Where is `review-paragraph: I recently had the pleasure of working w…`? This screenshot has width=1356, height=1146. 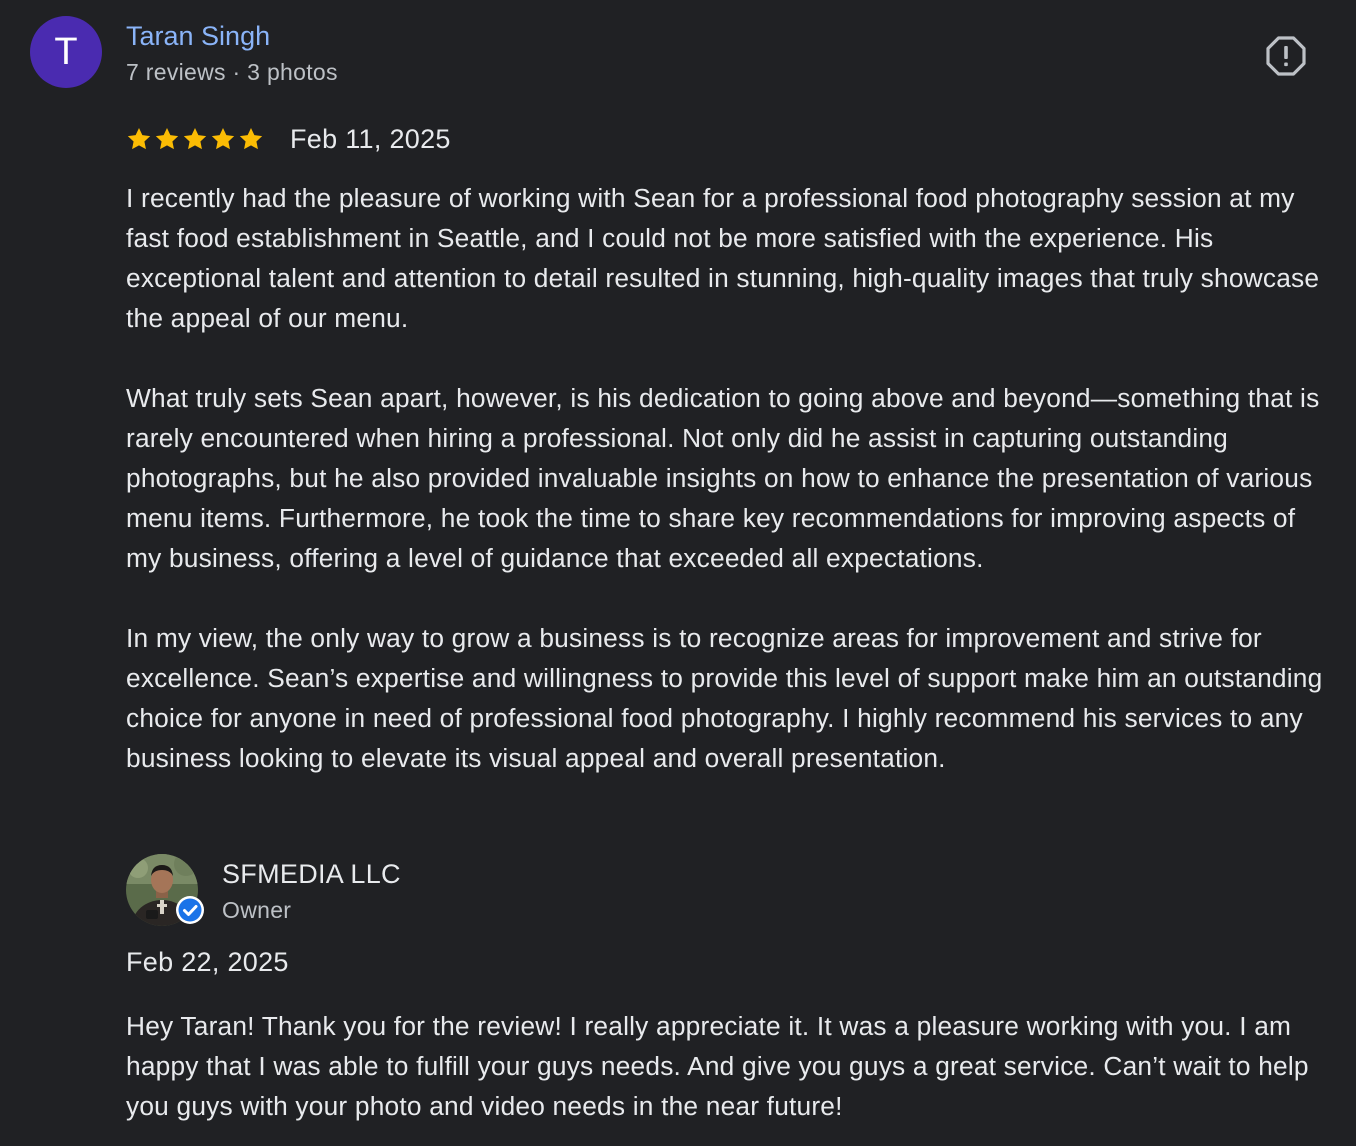
review-paragraph: I recently had the pleasure of working w… is located at coordinates (723, 258).